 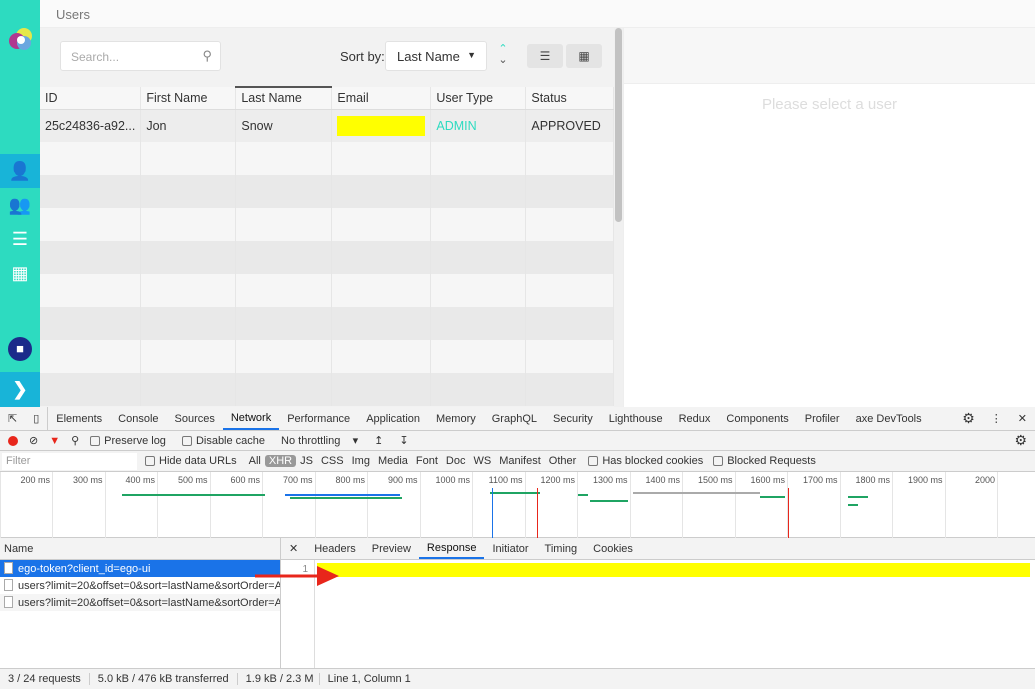 What do you see at coordinates (33, 440) in the screenshot?
I see `clear-icon: ⊘` at bounding box center [33, 440].